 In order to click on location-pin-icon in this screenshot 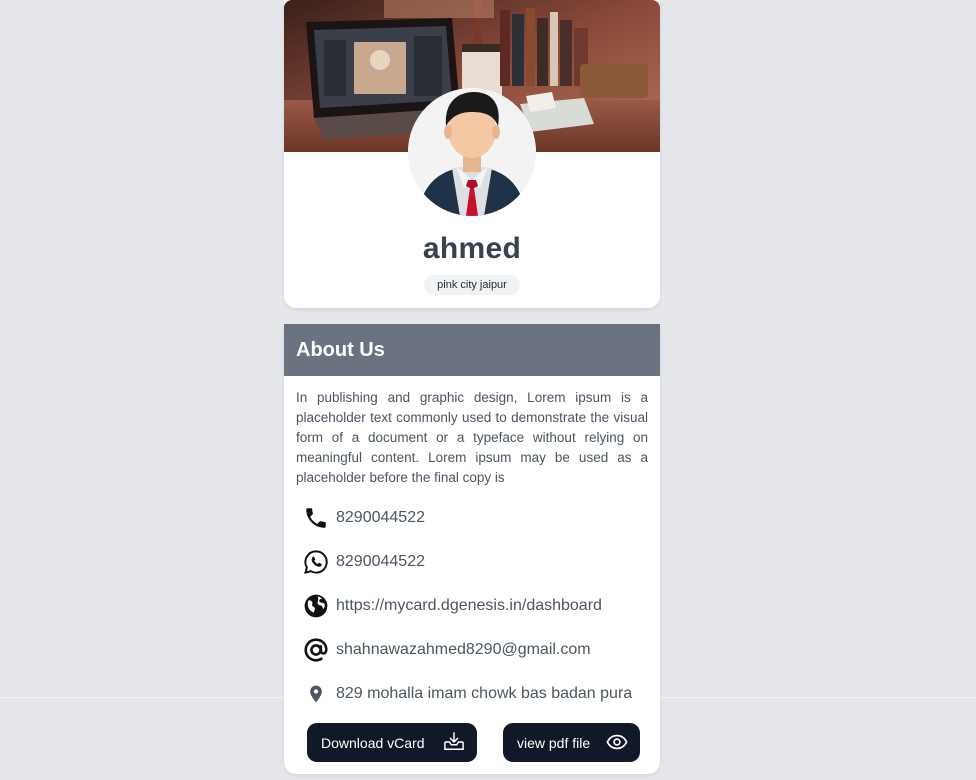, I will do `click(316, 694)`.